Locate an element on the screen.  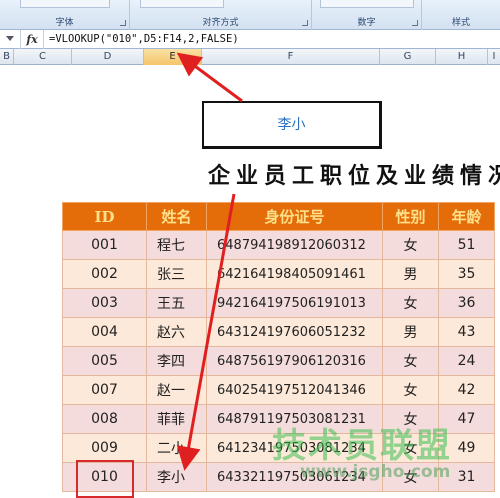
cell-name: 二小 is located at coordinates (176, 448).